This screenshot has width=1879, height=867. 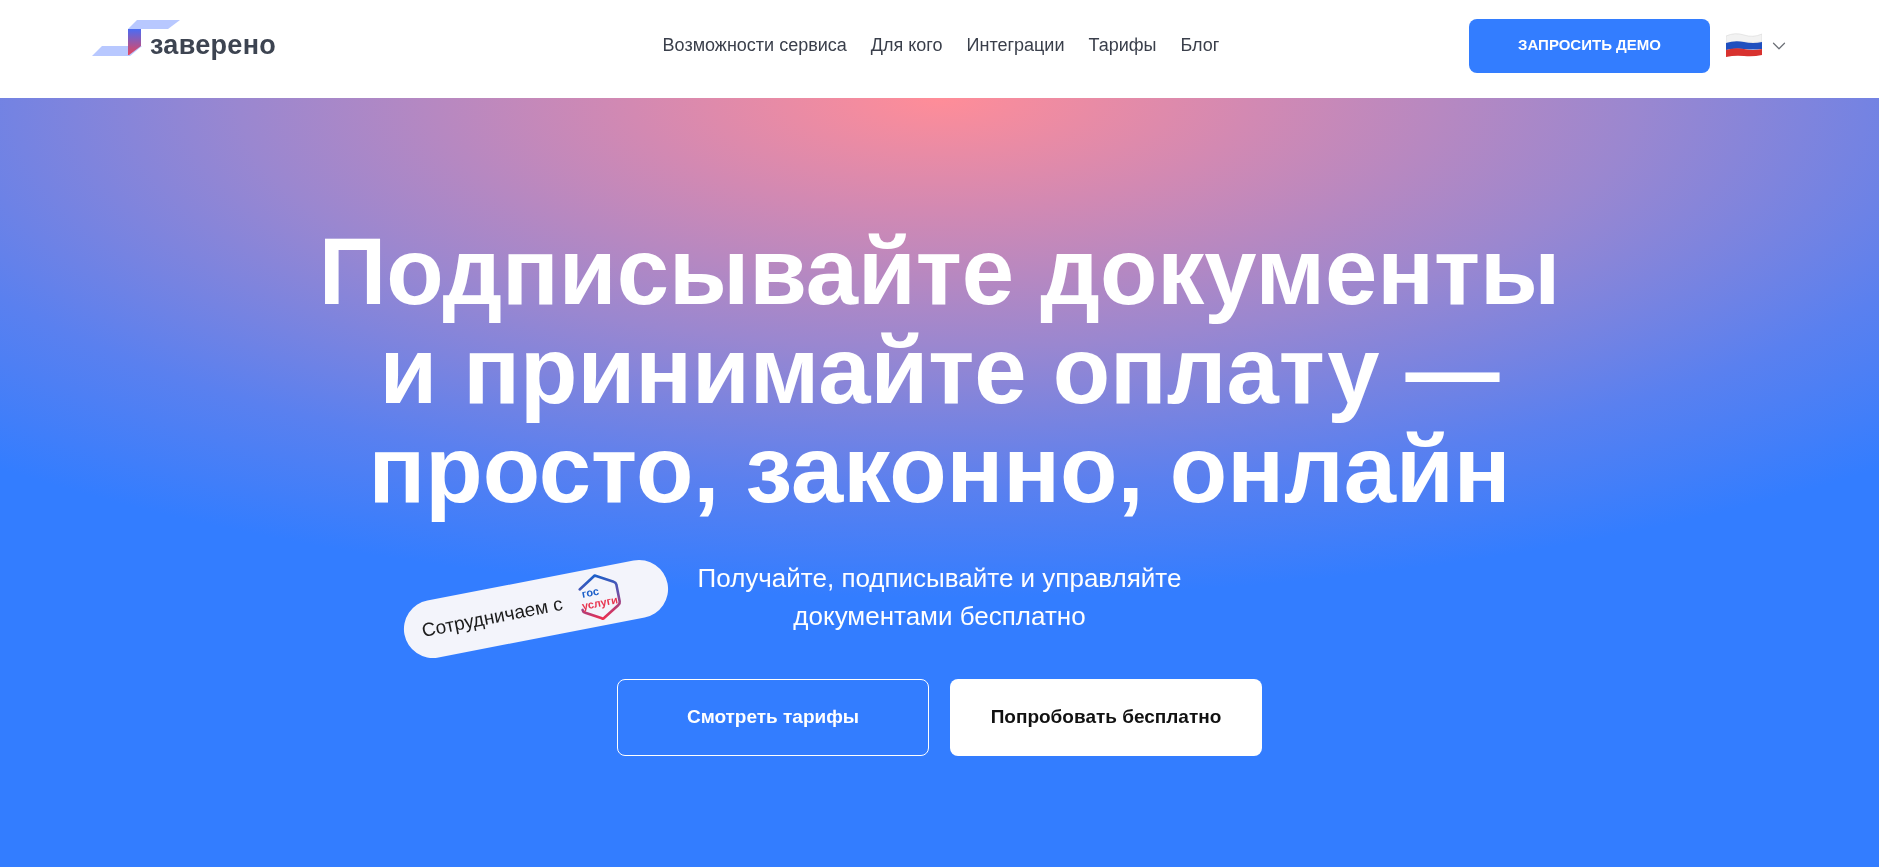 What do you see at coordinates (213, 45) in the screenshot?
I see `logo-wordmark: заверено` at bounding box center [213, 45].